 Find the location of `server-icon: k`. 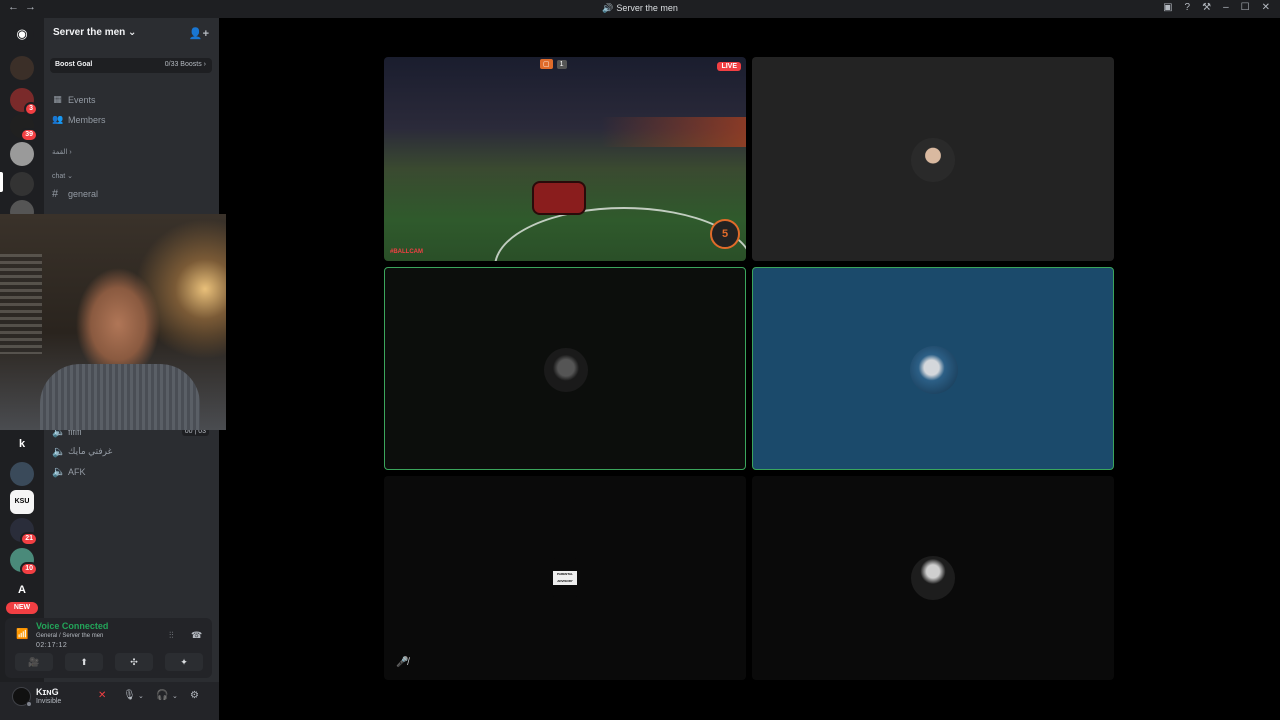

server-icon: k is located at coordinates (22, 444).